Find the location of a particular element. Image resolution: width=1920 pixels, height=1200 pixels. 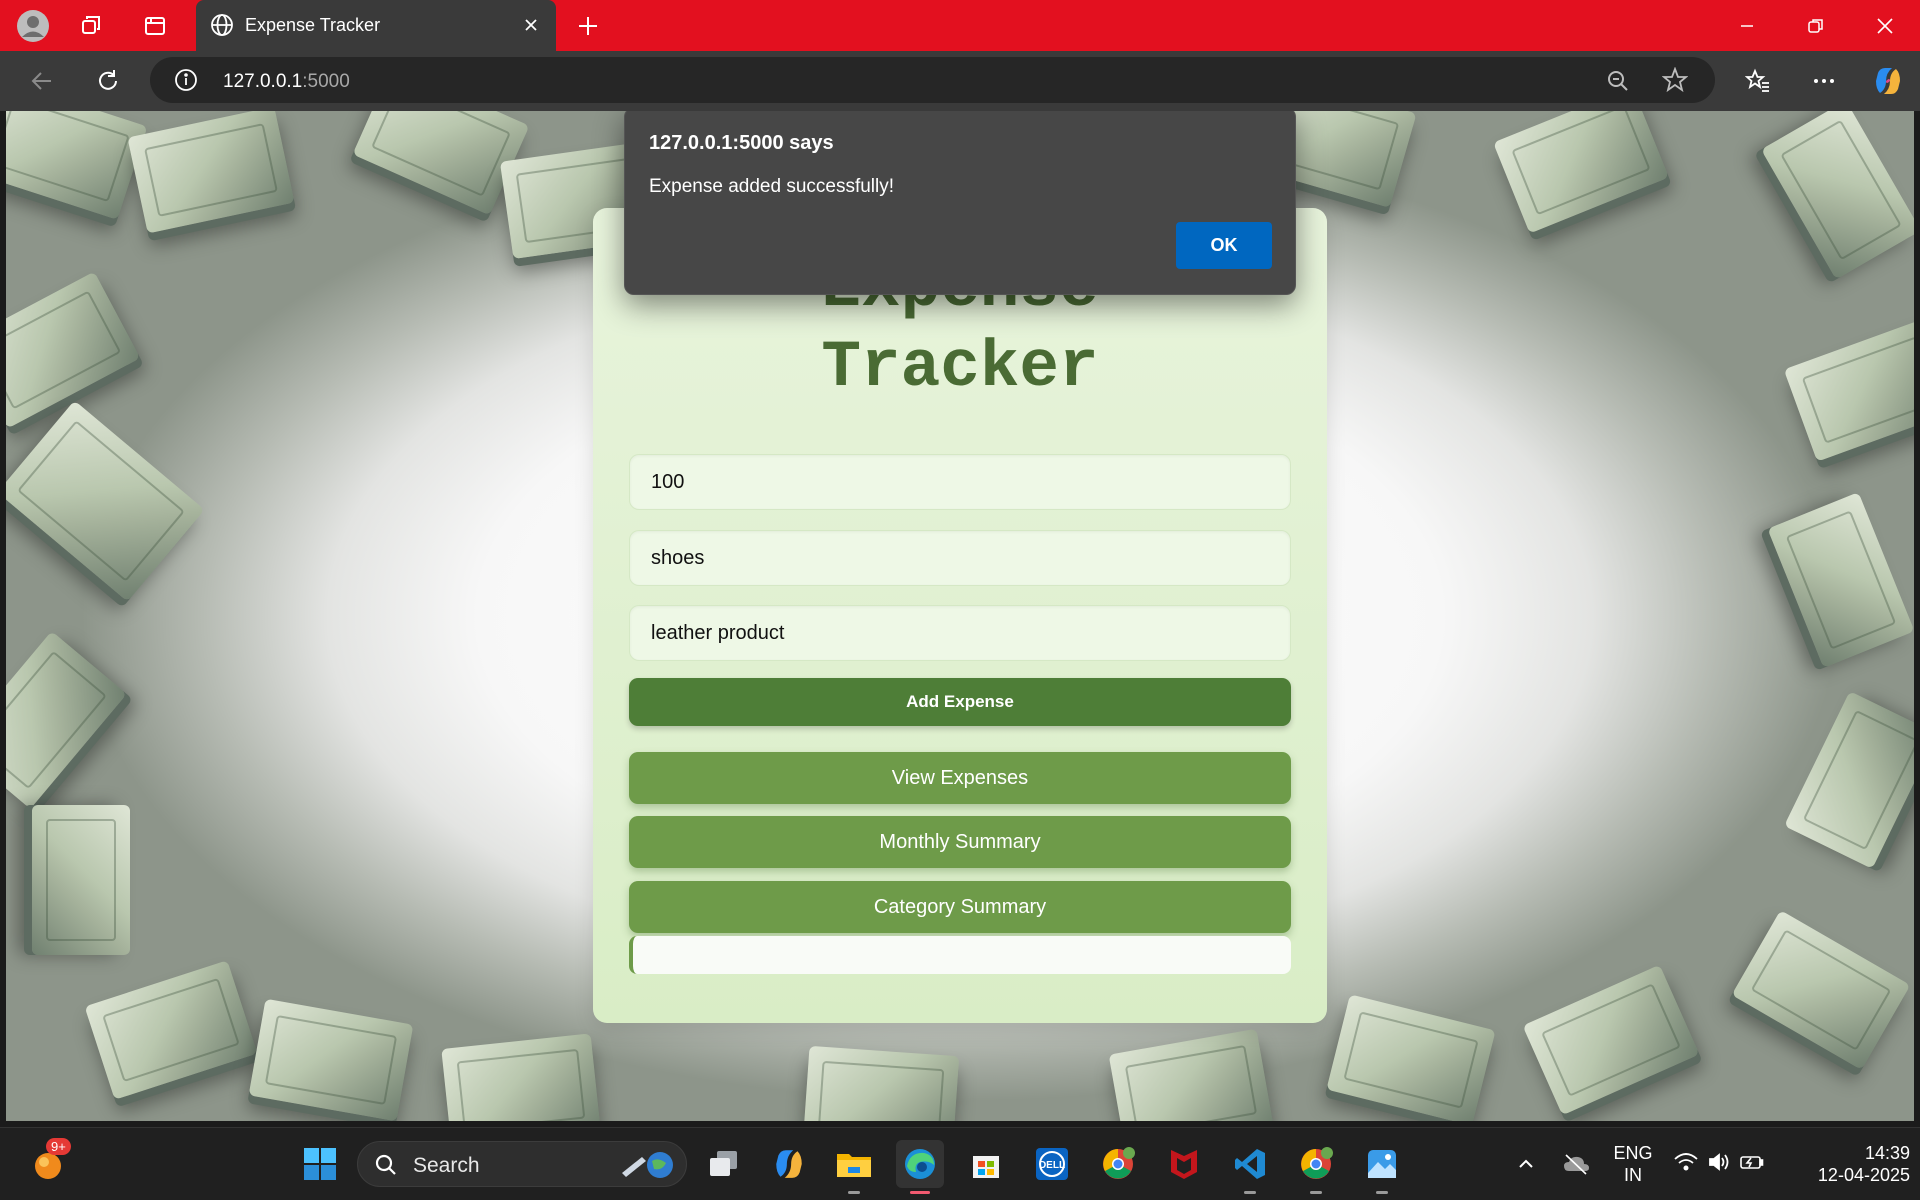

dialog-ok-button: OK is located at coordinates (1224, 245).